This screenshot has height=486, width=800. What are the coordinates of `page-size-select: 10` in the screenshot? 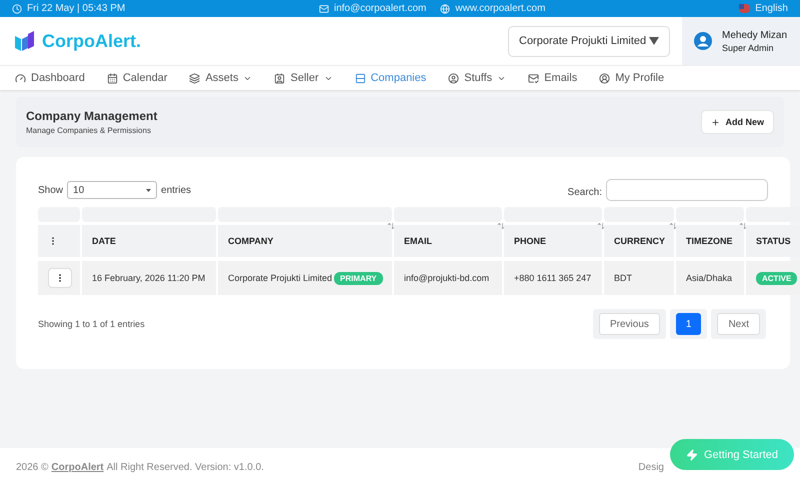 It's located at (112, 190).